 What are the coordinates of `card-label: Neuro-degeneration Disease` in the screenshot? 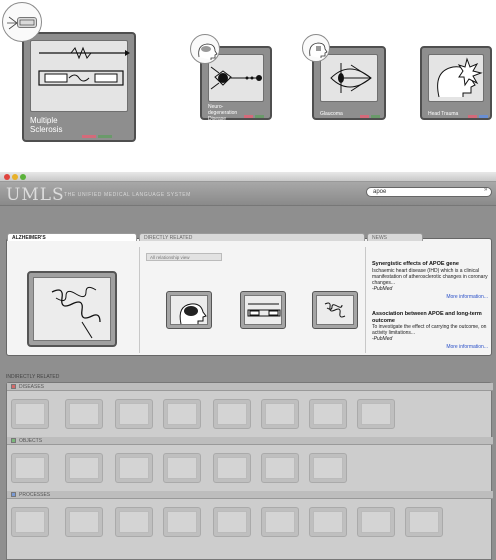 It's located at (223, 113).